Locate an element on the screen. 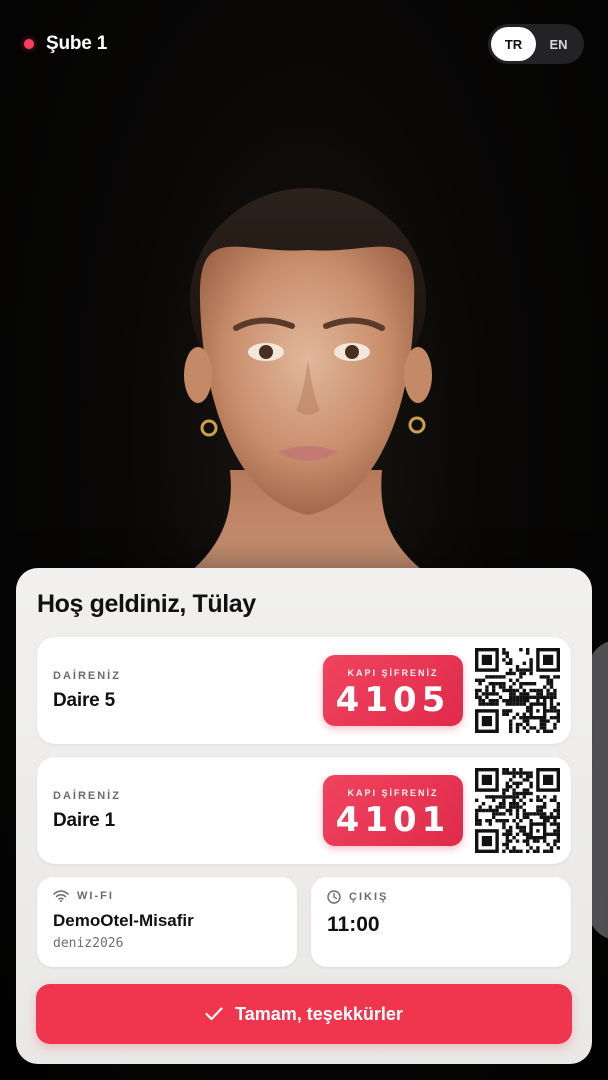 The height and width of the screenshot is (1080, 608). check-icon is located at coordinates (214, 1014).